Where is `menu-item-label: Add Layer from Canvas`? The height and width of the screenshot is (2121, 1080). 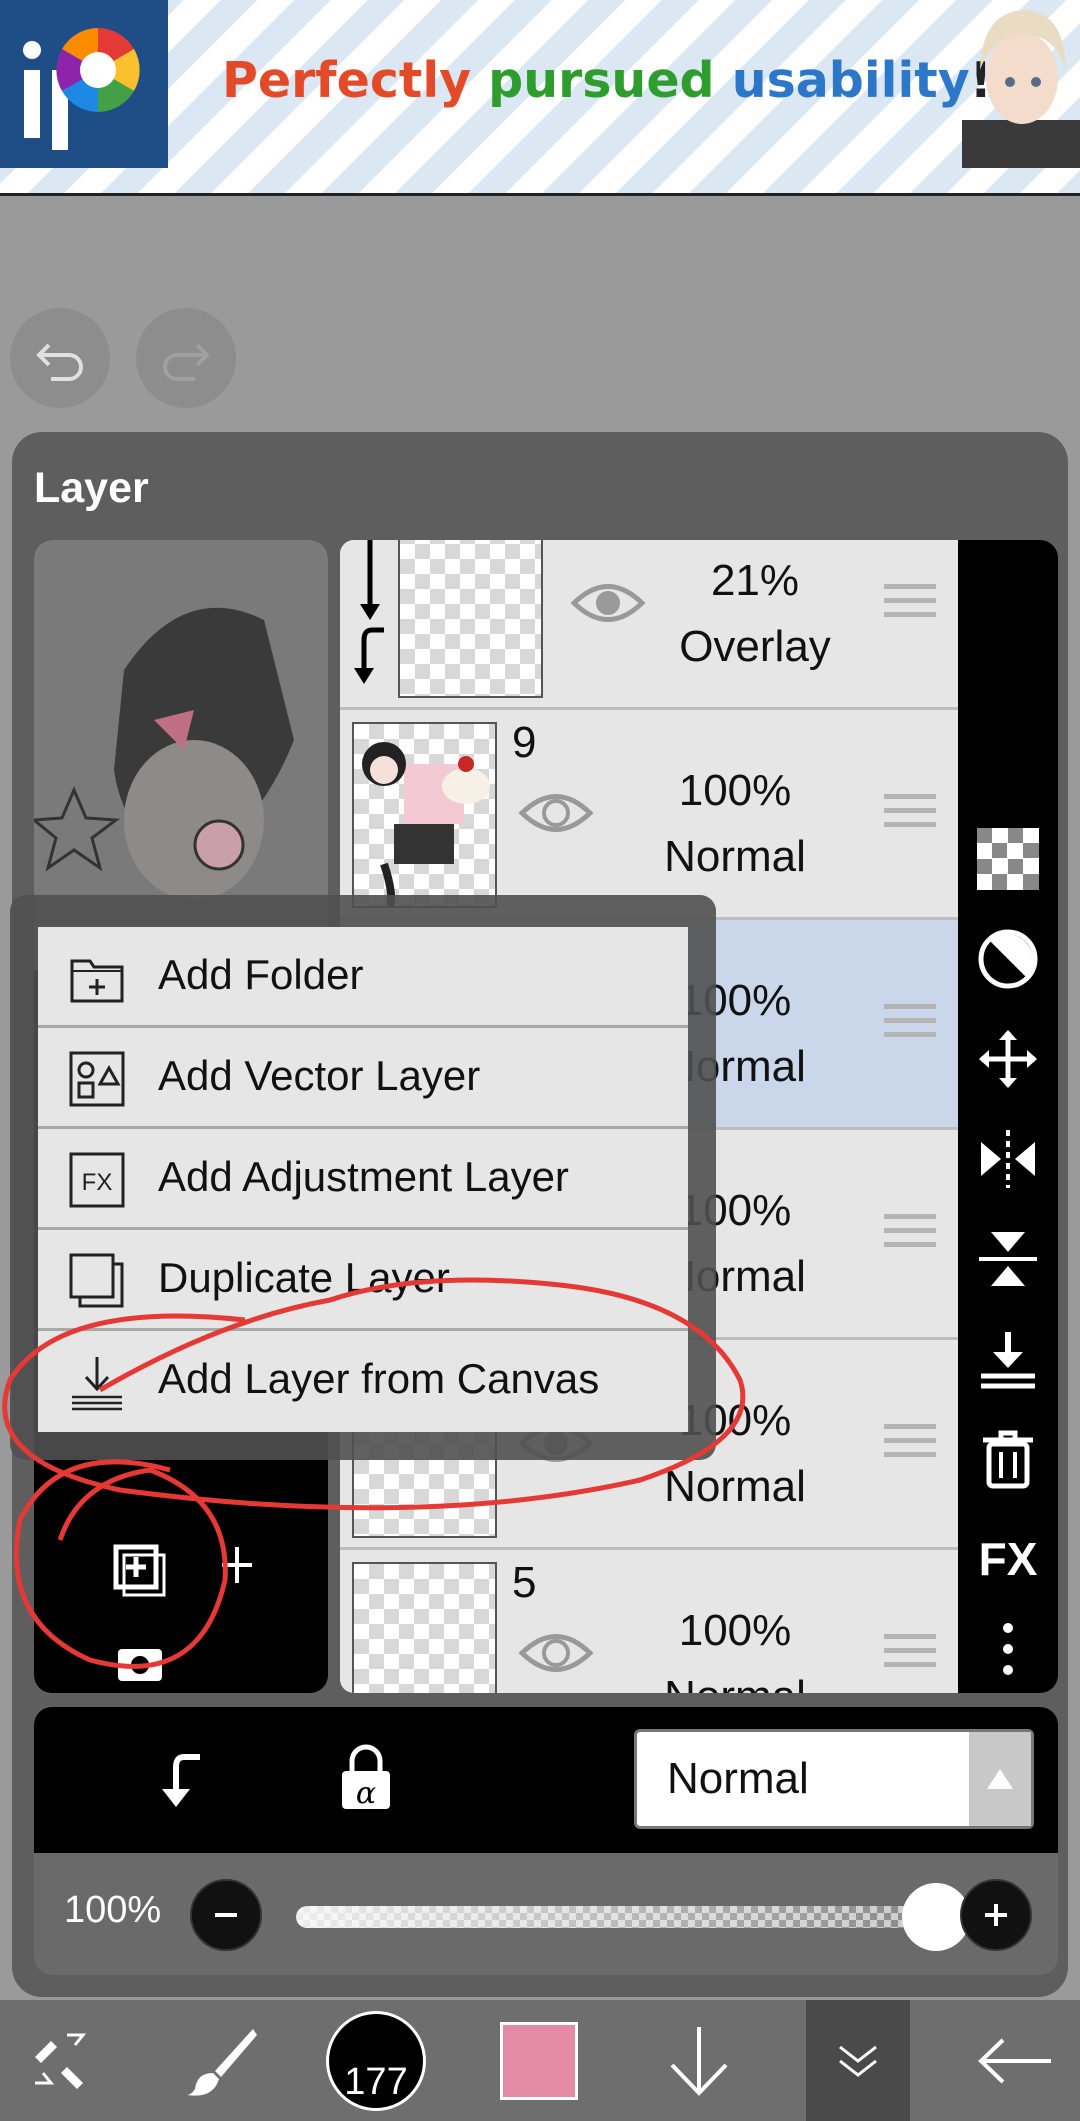
menu-item-label: Add Layer from Canvas is located at coordinates (379, 1378).